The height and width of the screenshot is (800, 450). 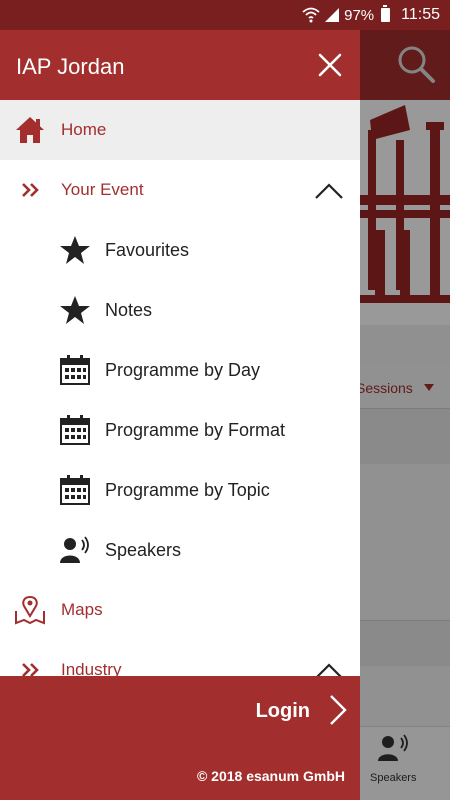 What do you see at coordinates (30, 190) in the screenshot?
I see `double-chevron-icon` at bounding box center [30, 190].